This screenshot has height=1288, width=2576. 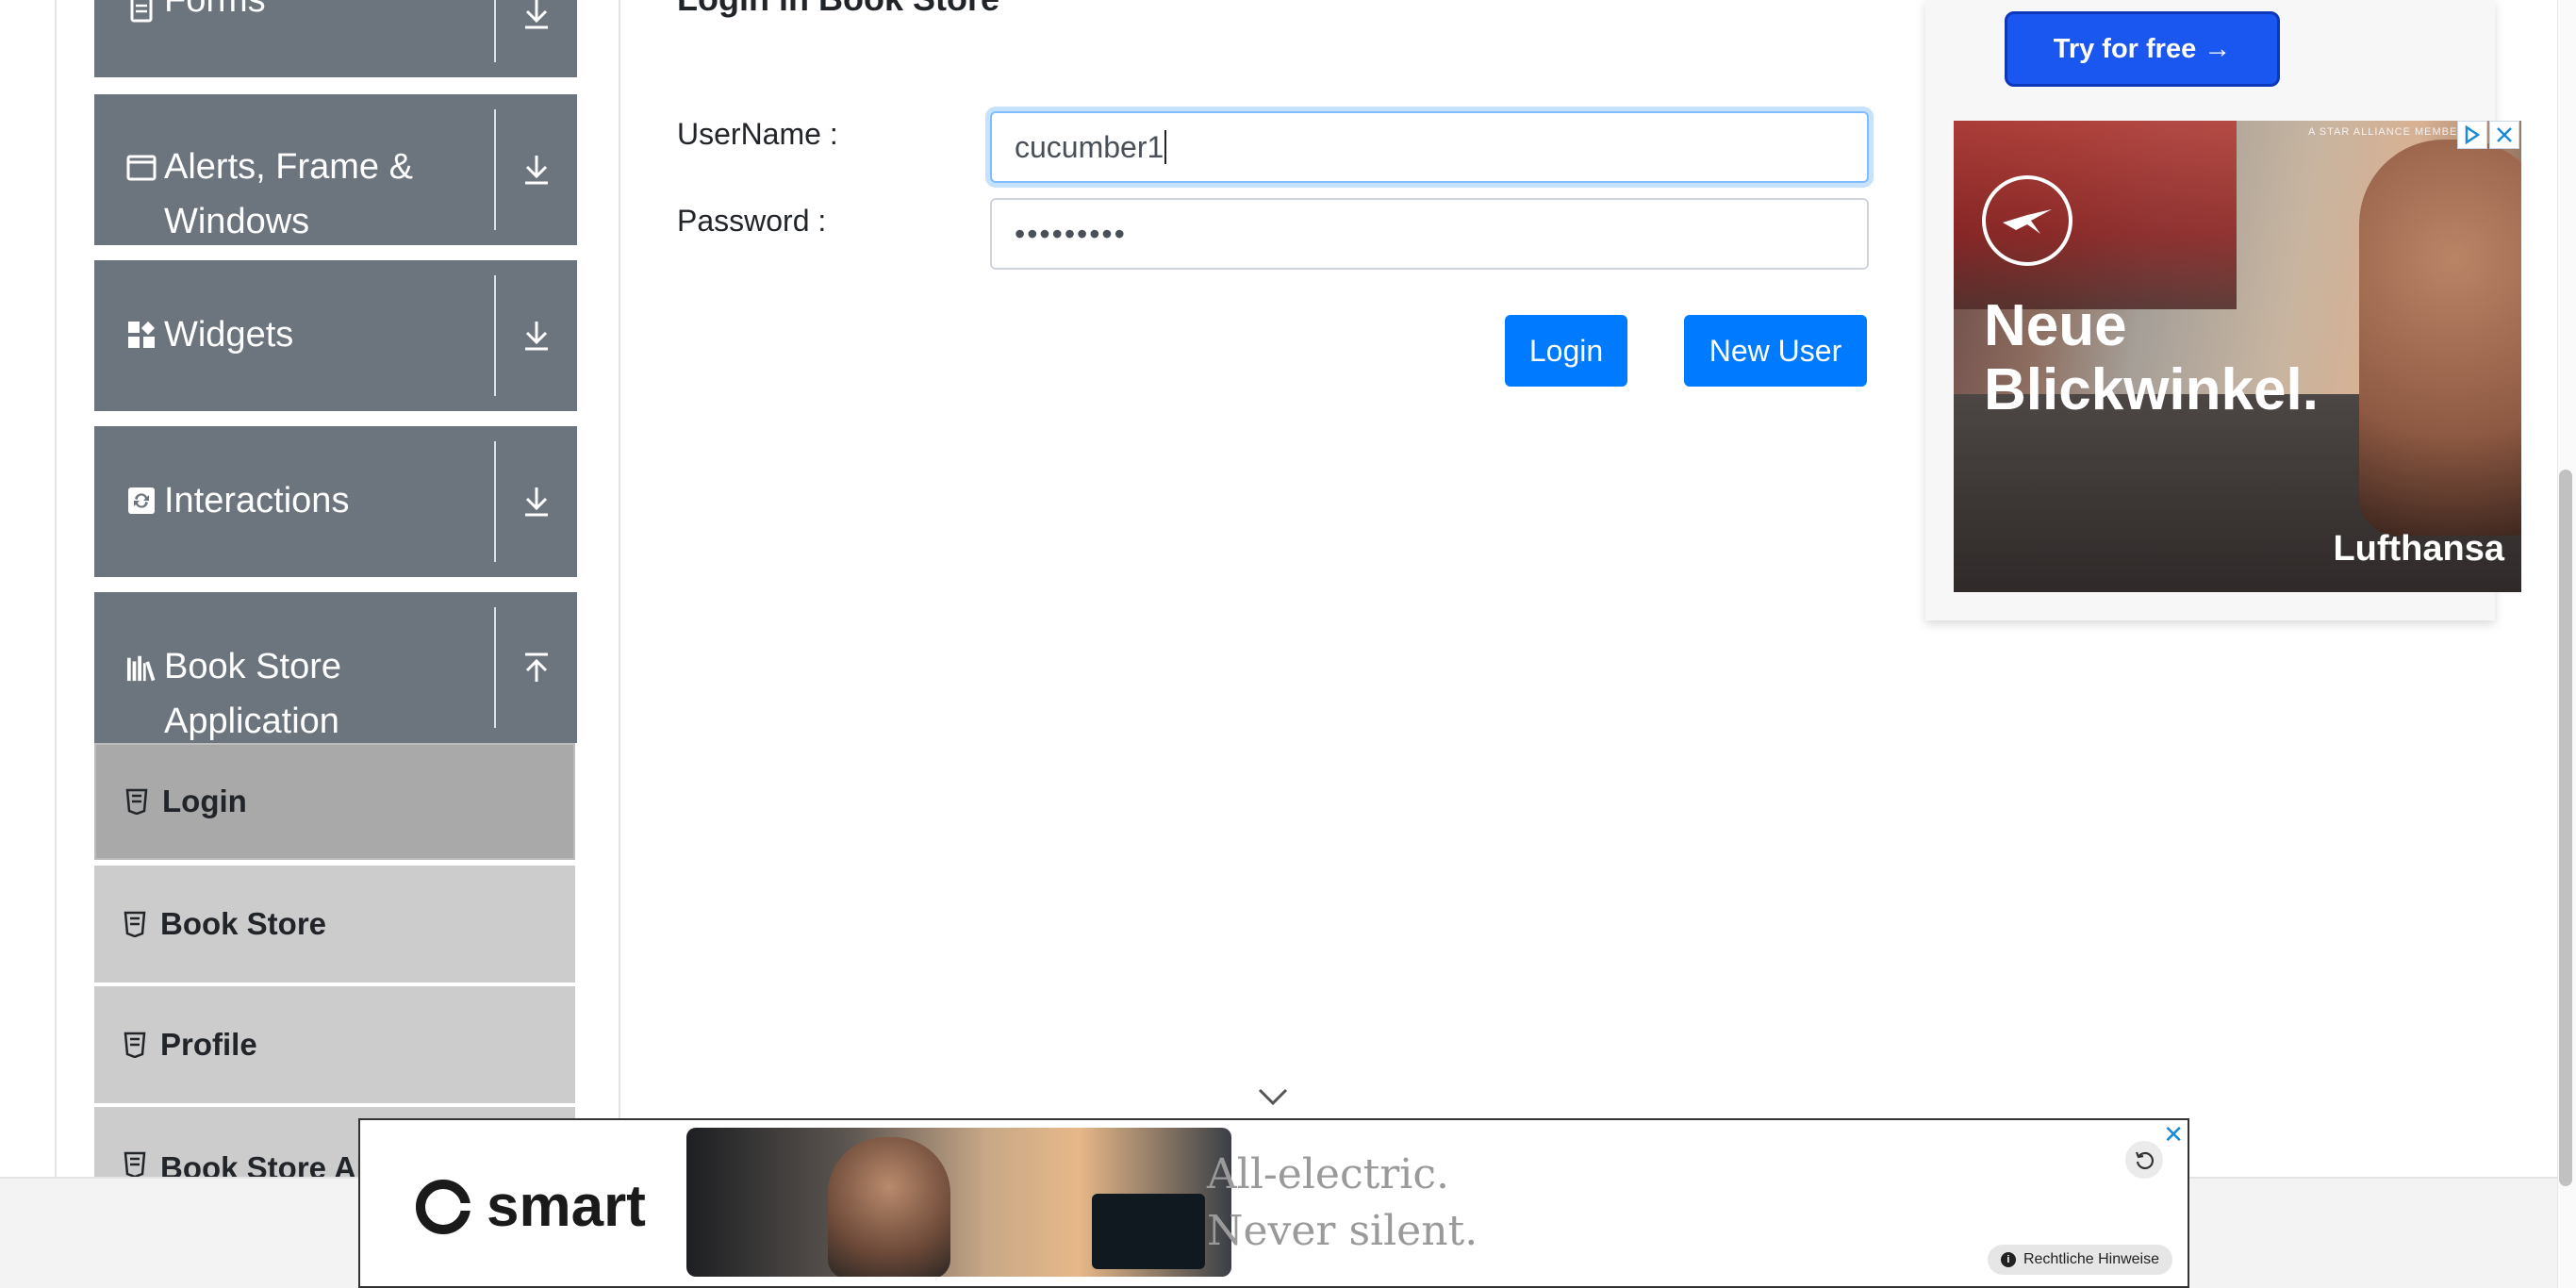 What do you see at coordinates (1148, 1231) in the screenshot?
I see `dashboard-screen-image` at bounding box center [1148, 1231].